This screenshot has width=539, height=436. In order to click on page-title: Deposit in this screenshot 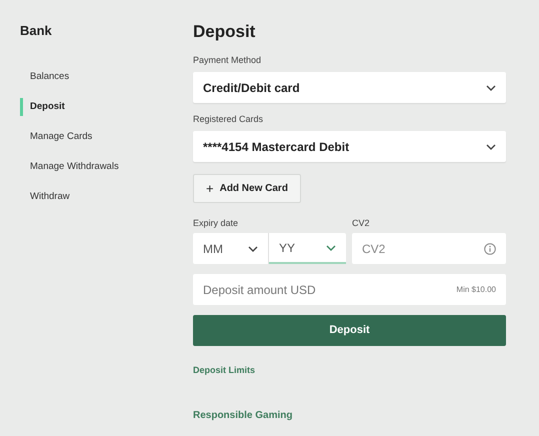, I will do `click(224, 32)`.